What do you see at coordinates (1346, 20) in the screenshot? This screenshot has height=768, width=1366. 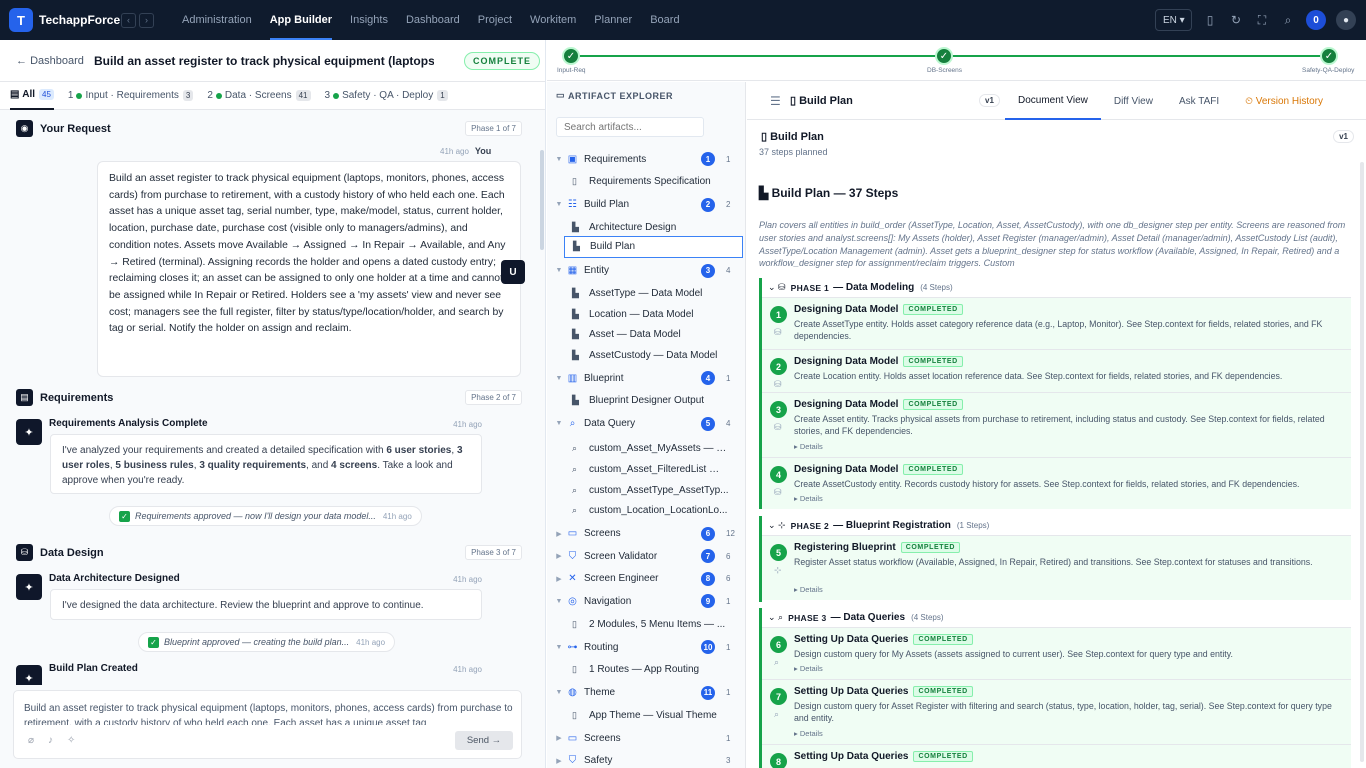 I see `user-avatar: ●` at bounding box center [1346, 20].